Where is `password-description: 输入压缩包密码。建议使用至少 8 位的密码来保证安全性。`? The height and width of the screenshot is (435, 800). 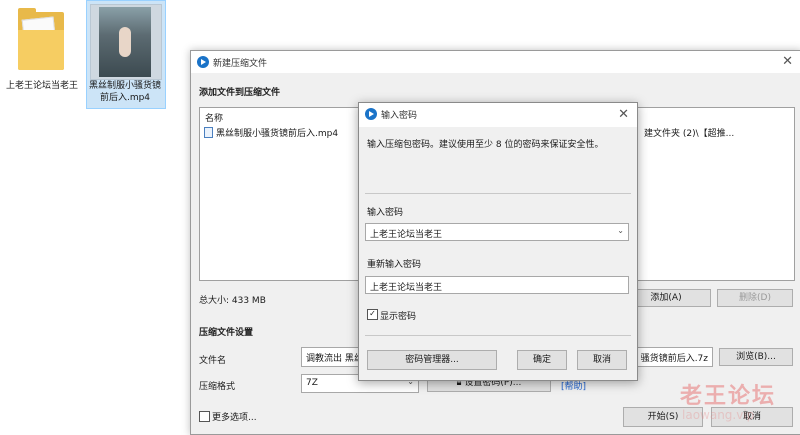 password-description: 输入压缩包密码。建议使用至少 8 位的密码来保证安全性。 is located at coordinates (485, 145).